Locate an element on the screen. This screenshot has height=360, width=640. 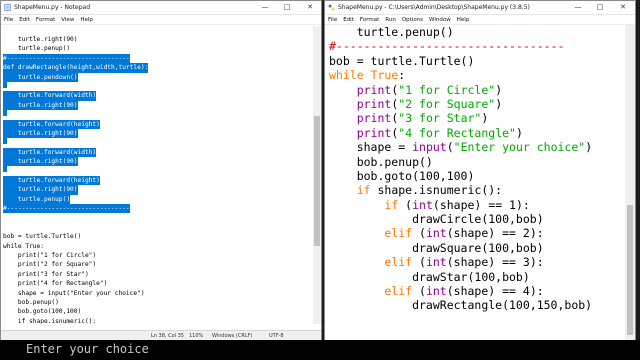
code-token: #--------------------------------- is located at coordinates (447, 46).